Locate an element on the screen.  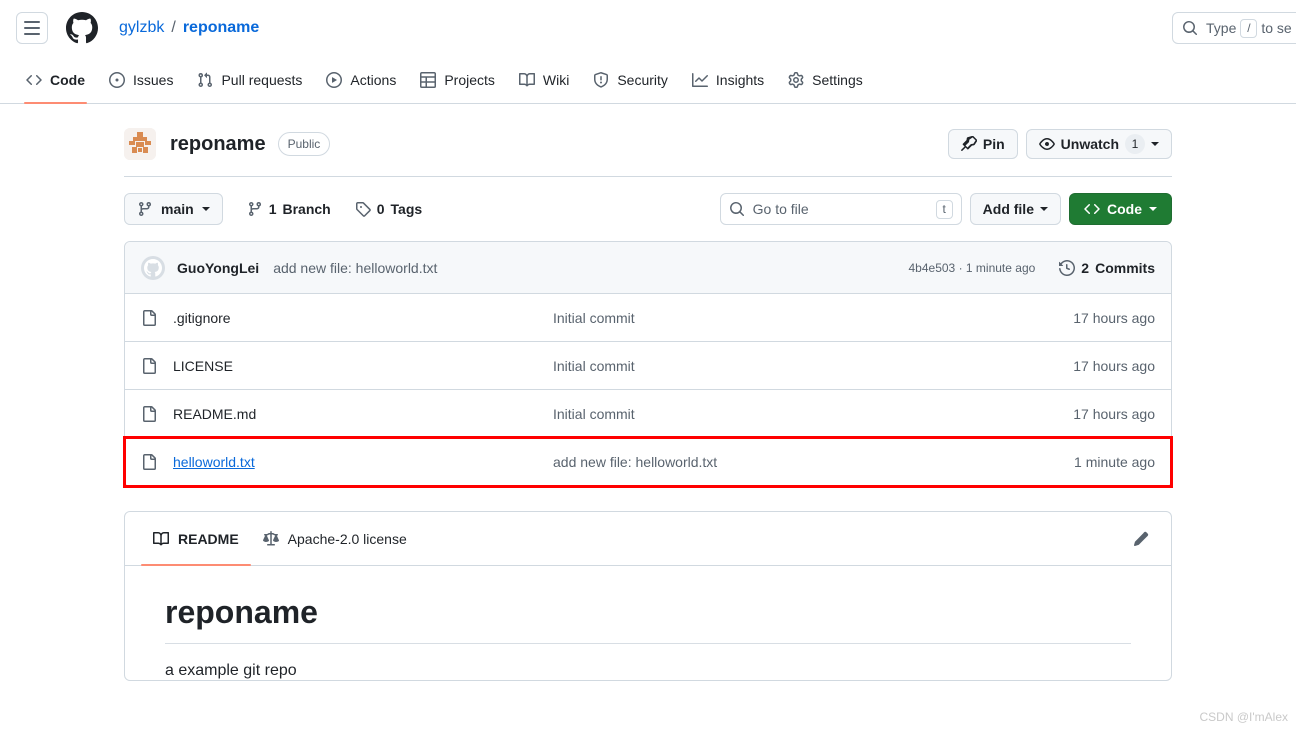
breadcrumb-repo: reponame is located at coordinates (221, 28).